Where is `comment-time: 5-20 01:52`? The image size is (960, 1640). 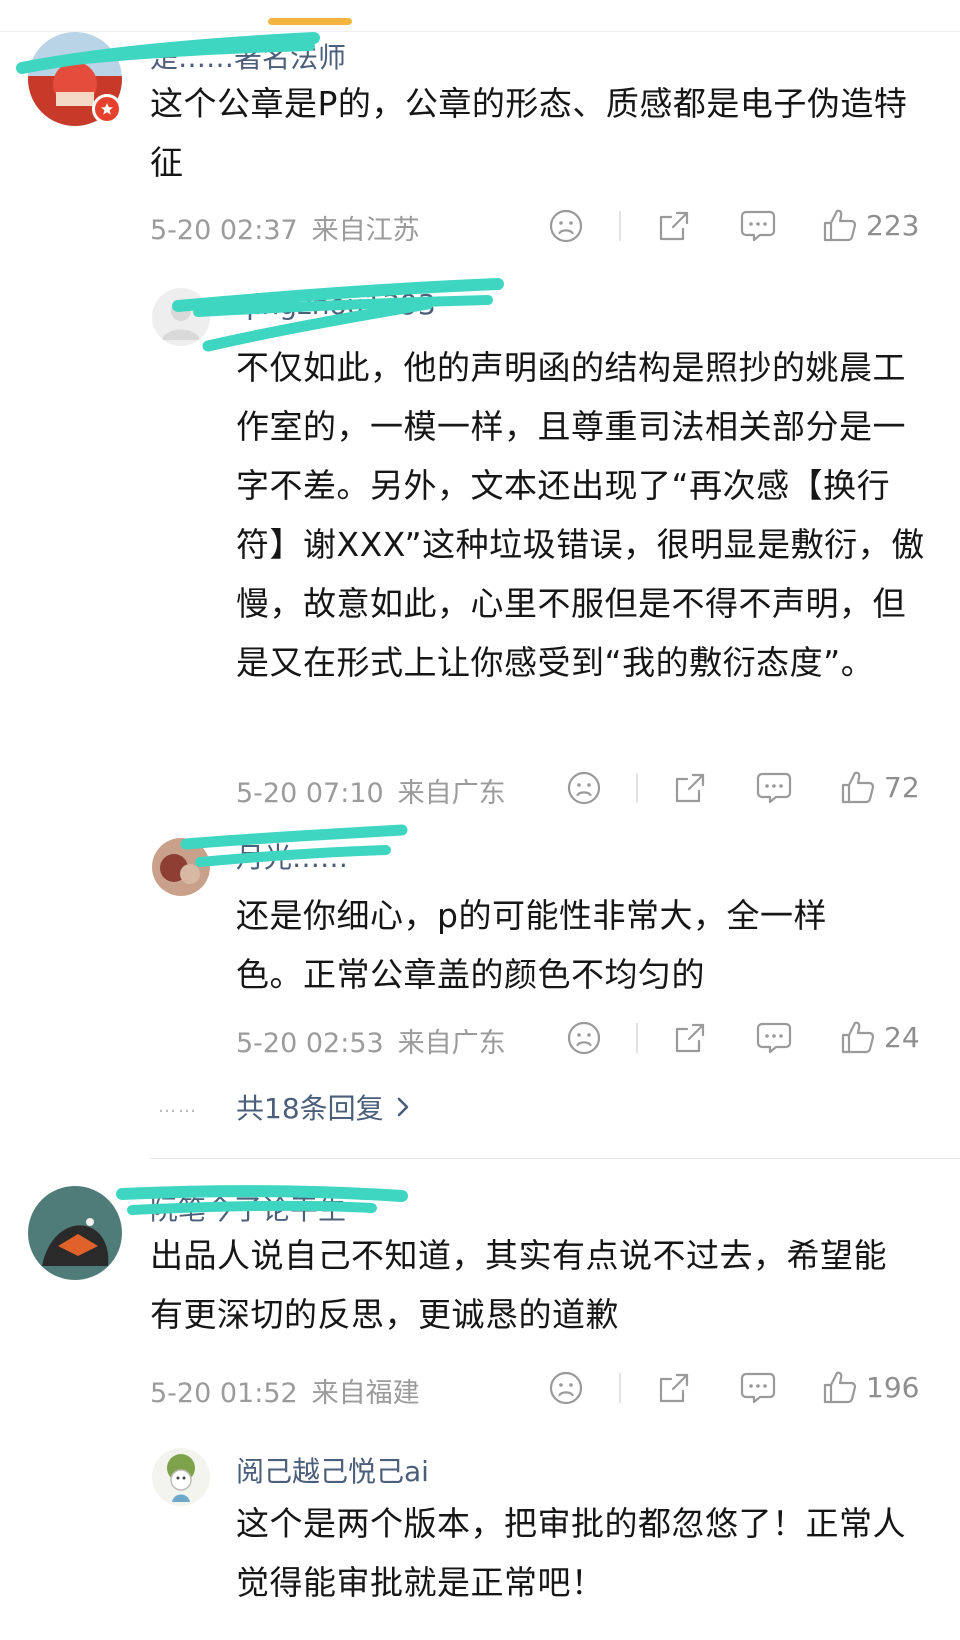 comment-time: 5-20 01:52 is located at coordinates (224, 1393).